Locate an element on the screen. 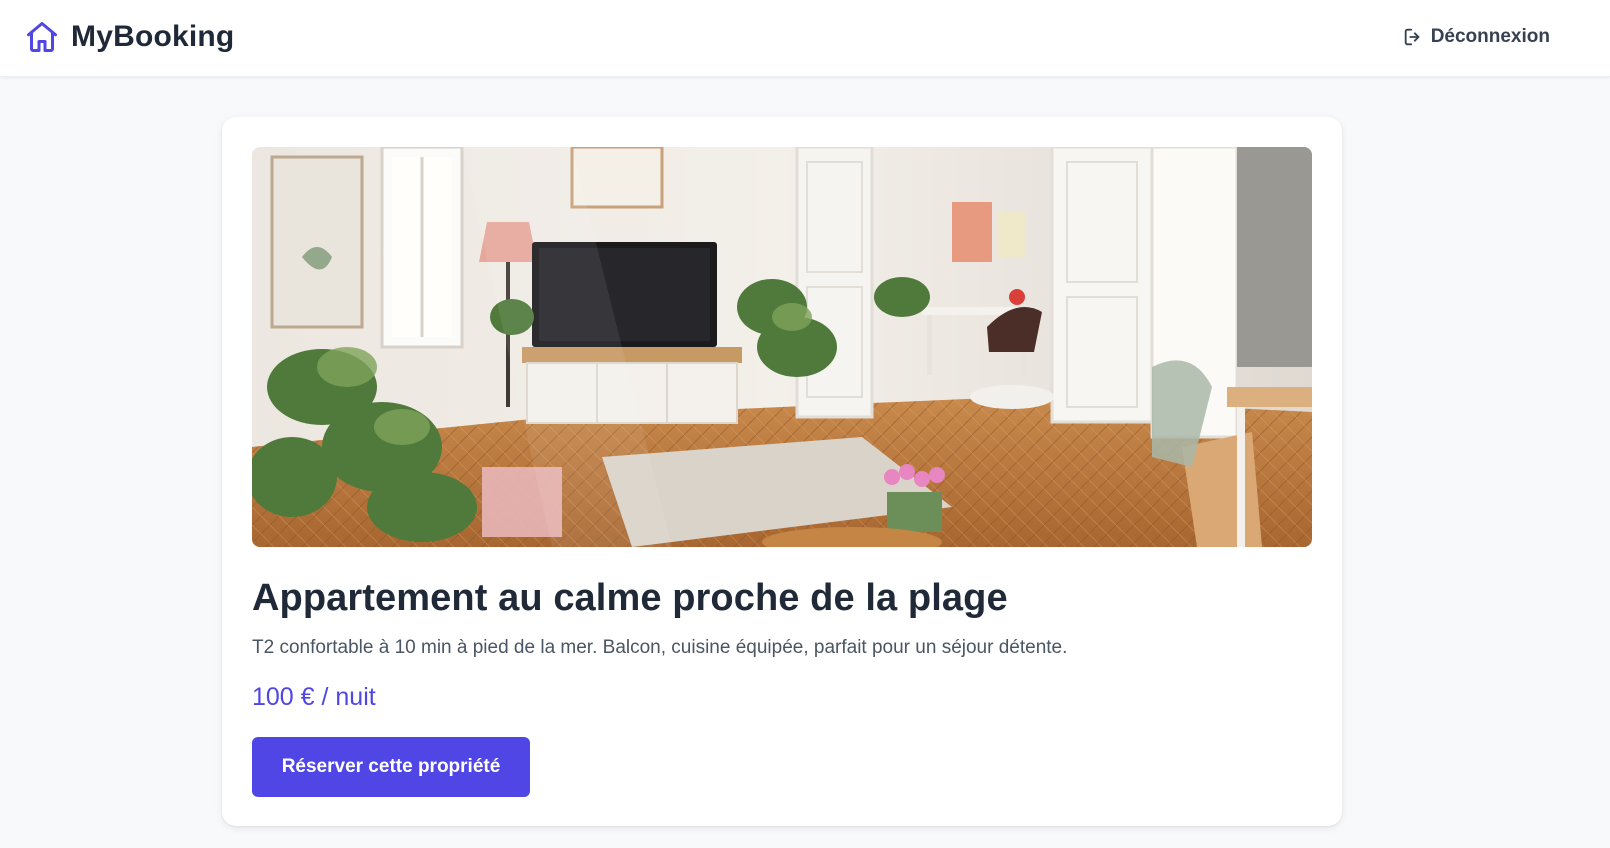  property-price: 100 € / nuit is located at coordinates (314, 697).